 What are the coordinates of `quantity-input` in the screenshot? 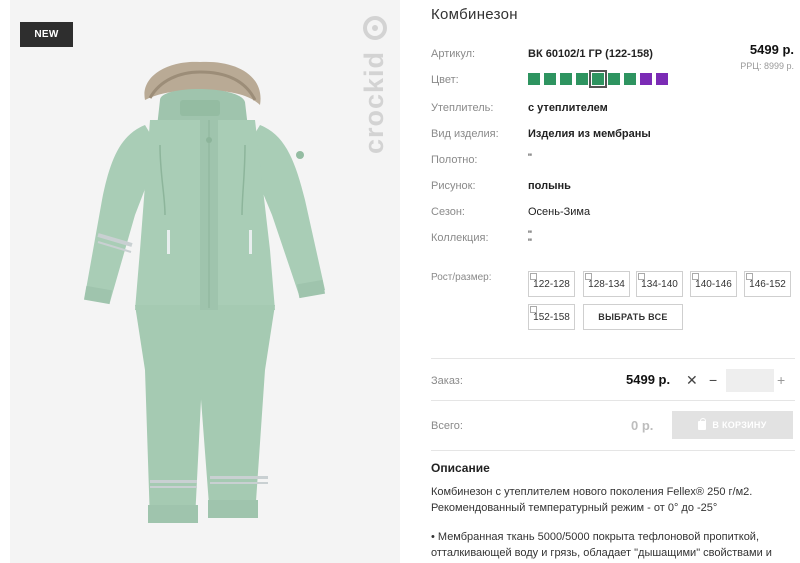 It's located at (750, 380).